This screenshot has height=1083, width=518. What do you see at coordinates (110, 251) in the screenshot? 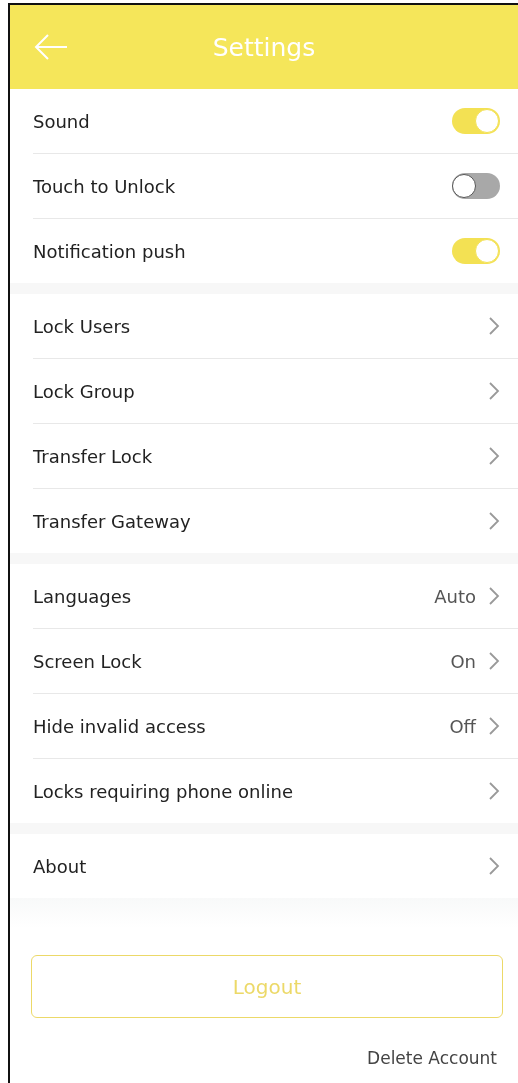
I see `setting-label: Notification push` at bounding box center [110, 251].